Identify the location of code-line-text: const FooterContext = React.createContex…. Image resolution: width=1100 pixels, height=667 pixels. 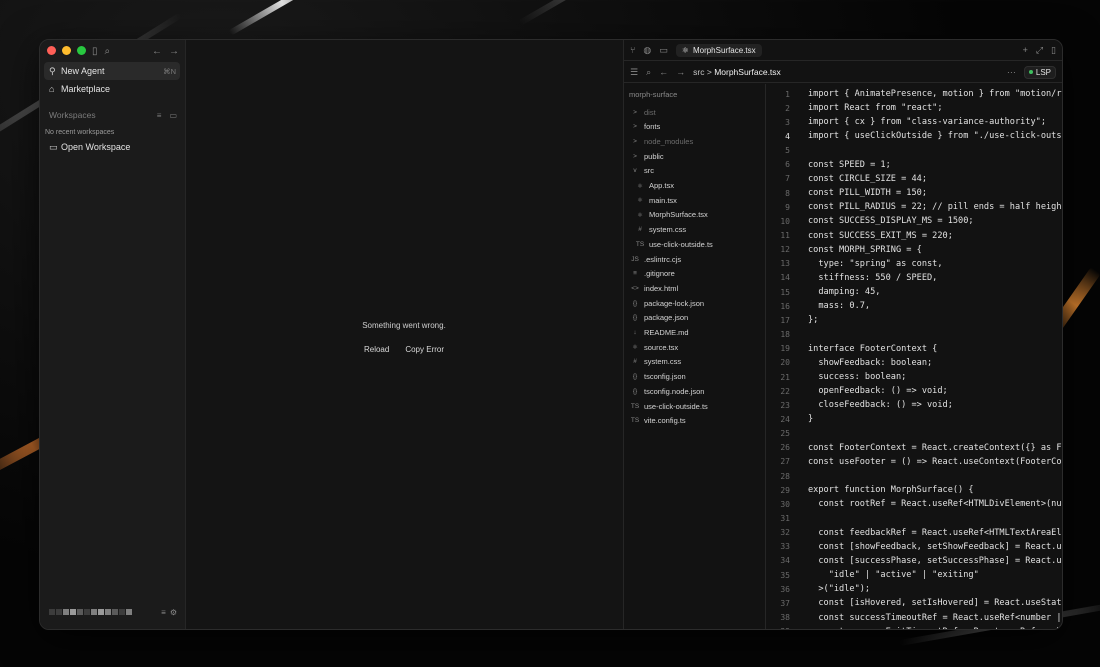
(935, 447).